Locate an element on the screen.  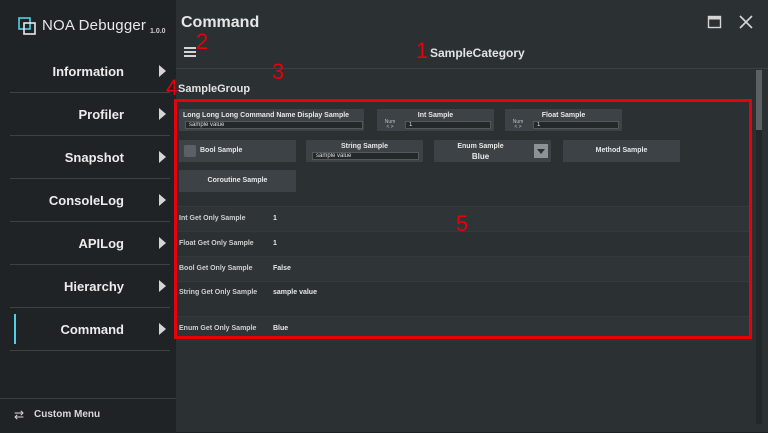
category-label: SampleCategory is located at coordinates (477, 53).